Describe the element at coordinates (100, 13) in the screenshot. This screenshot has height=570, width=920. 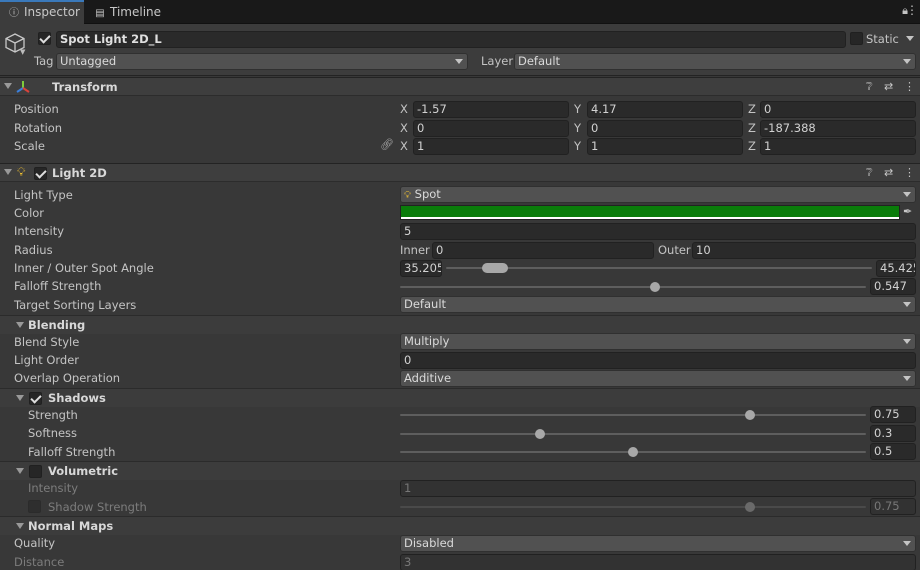
I see `film-icon: ▤` at that location.